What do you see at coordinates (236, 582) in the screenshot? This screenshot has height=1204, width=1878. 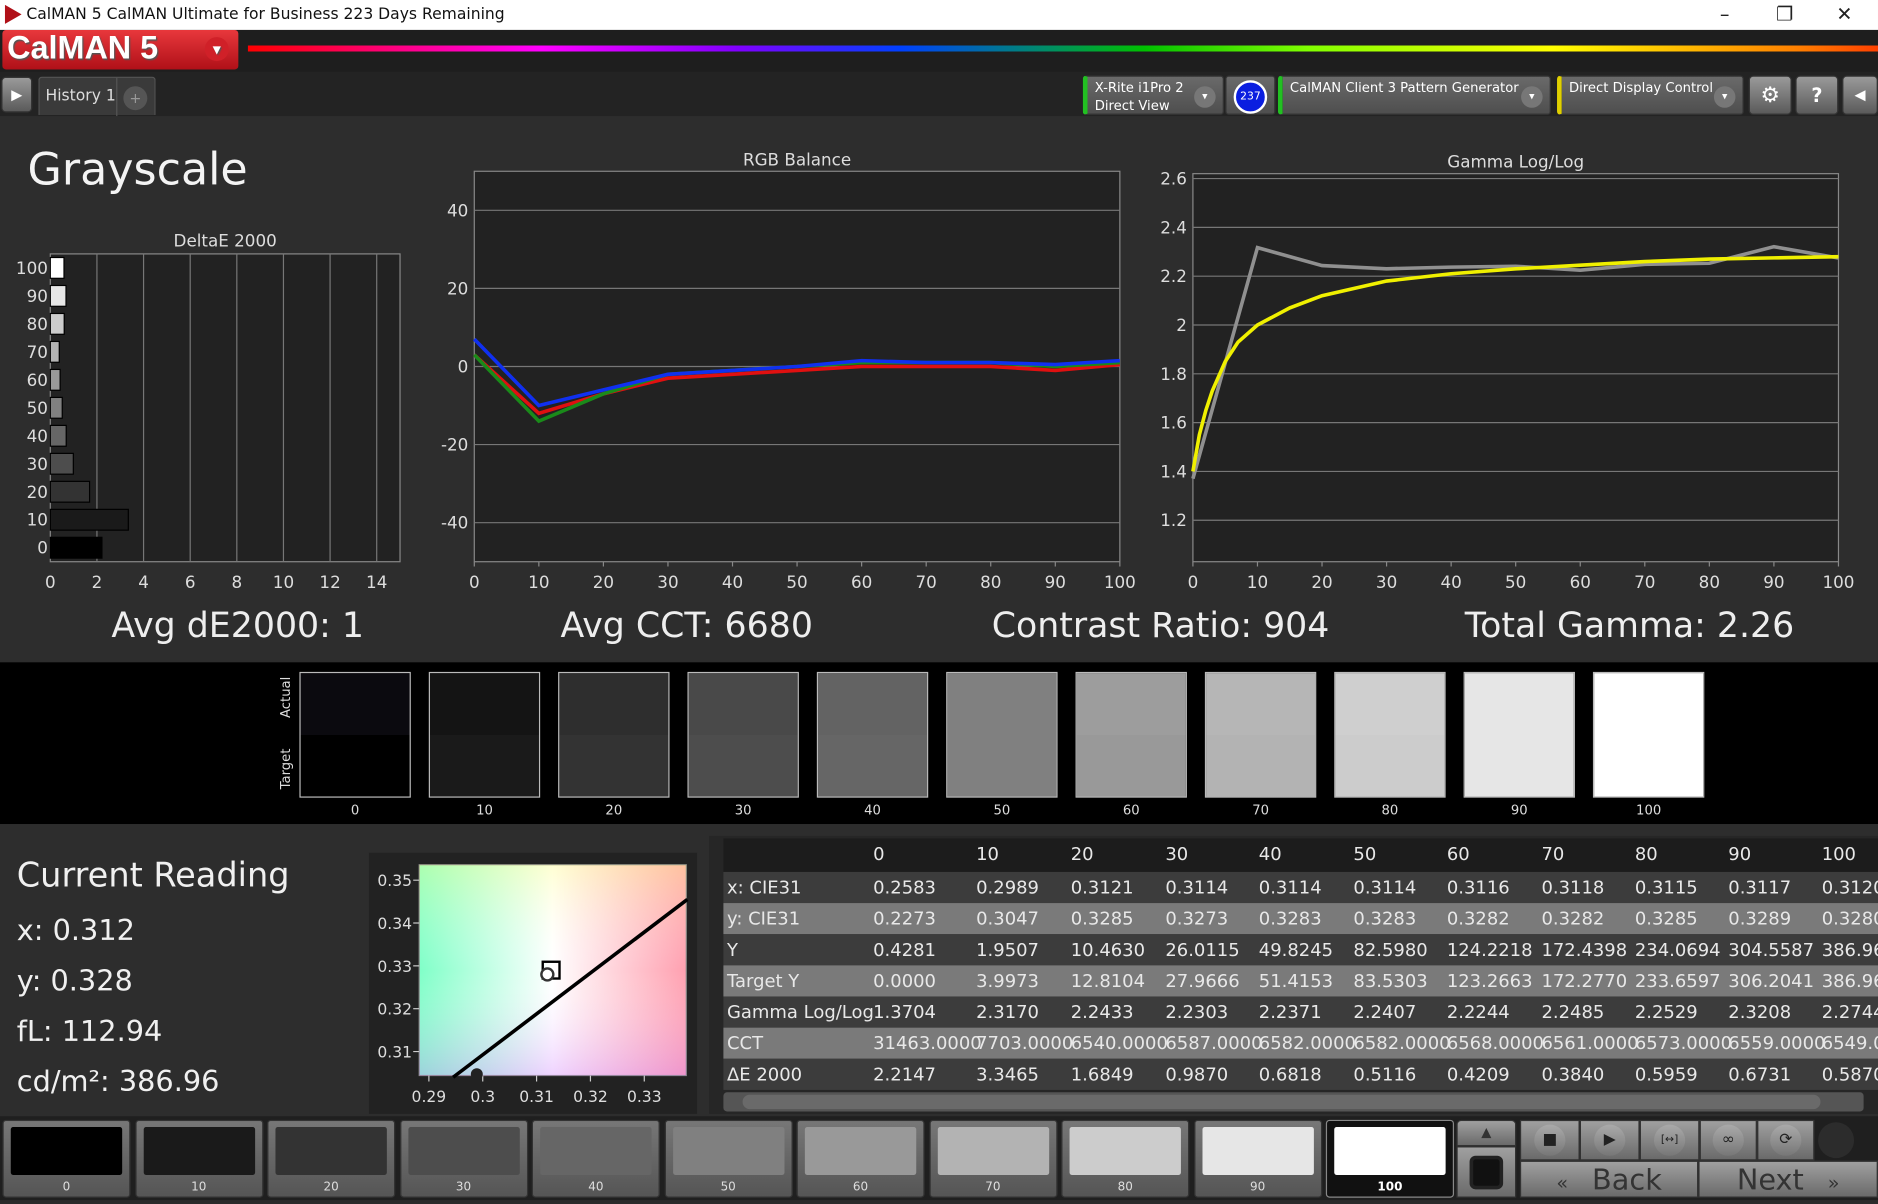 I see `x-tick-label: 8` at bounding box center [236, 582].